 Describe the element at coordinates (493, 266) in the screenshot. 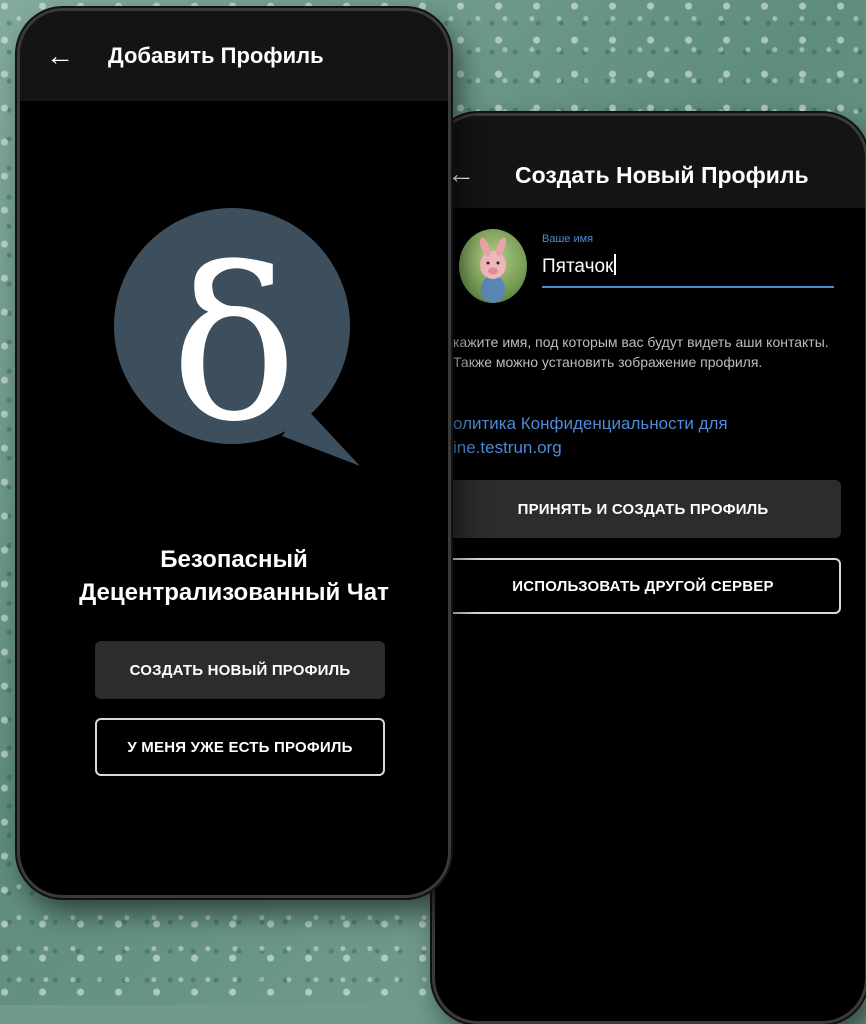

I see `piglet-avatar-icon` at that location.